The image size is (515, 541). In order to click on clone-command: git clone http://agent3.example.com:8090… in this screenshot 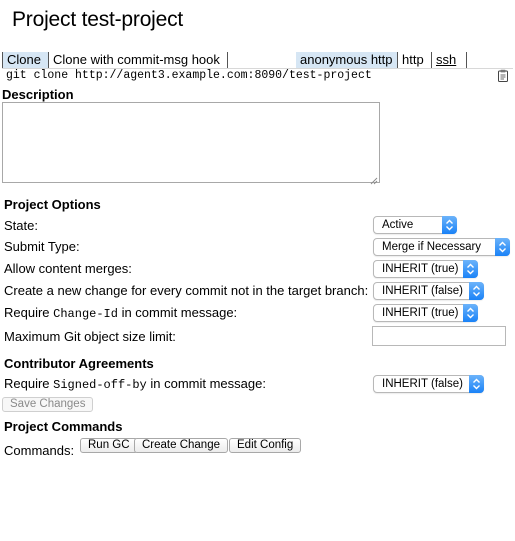, I will do `click(189, 76)`.